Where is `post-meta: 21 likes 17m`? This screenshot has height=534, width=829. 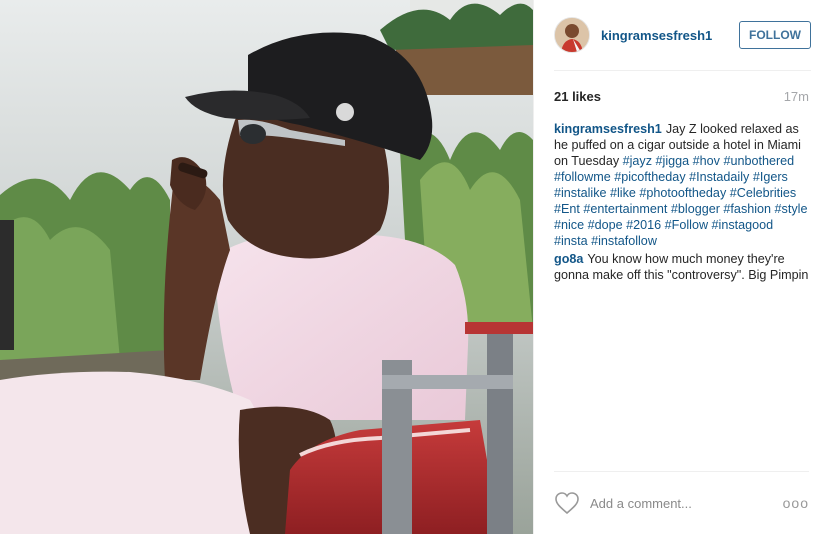 post-meta: 21 likes 17m is located at coordinates (681, 96).